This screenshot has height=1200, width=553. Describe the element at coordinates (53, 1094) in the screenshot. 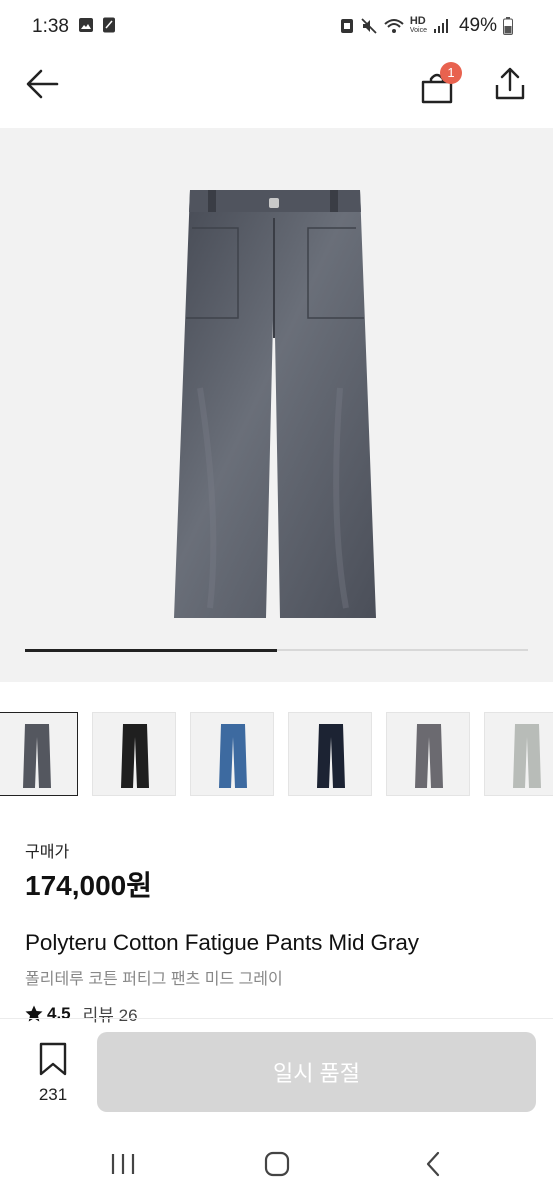

I see `bookmark-count: 231` at that location.